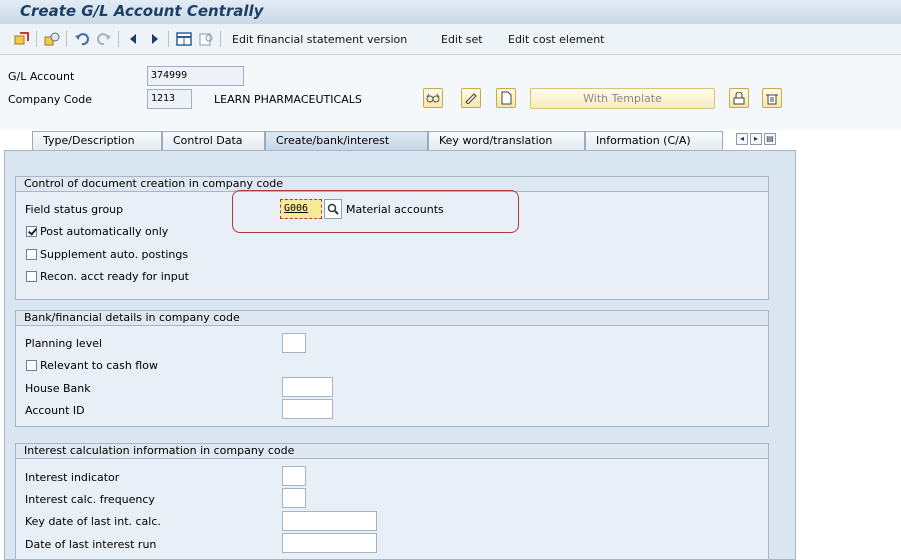 This screenshot has height=560, width=901. Describe the element at coordinates (134, 39) in the screenshot. I see `previous-icon` at that location.